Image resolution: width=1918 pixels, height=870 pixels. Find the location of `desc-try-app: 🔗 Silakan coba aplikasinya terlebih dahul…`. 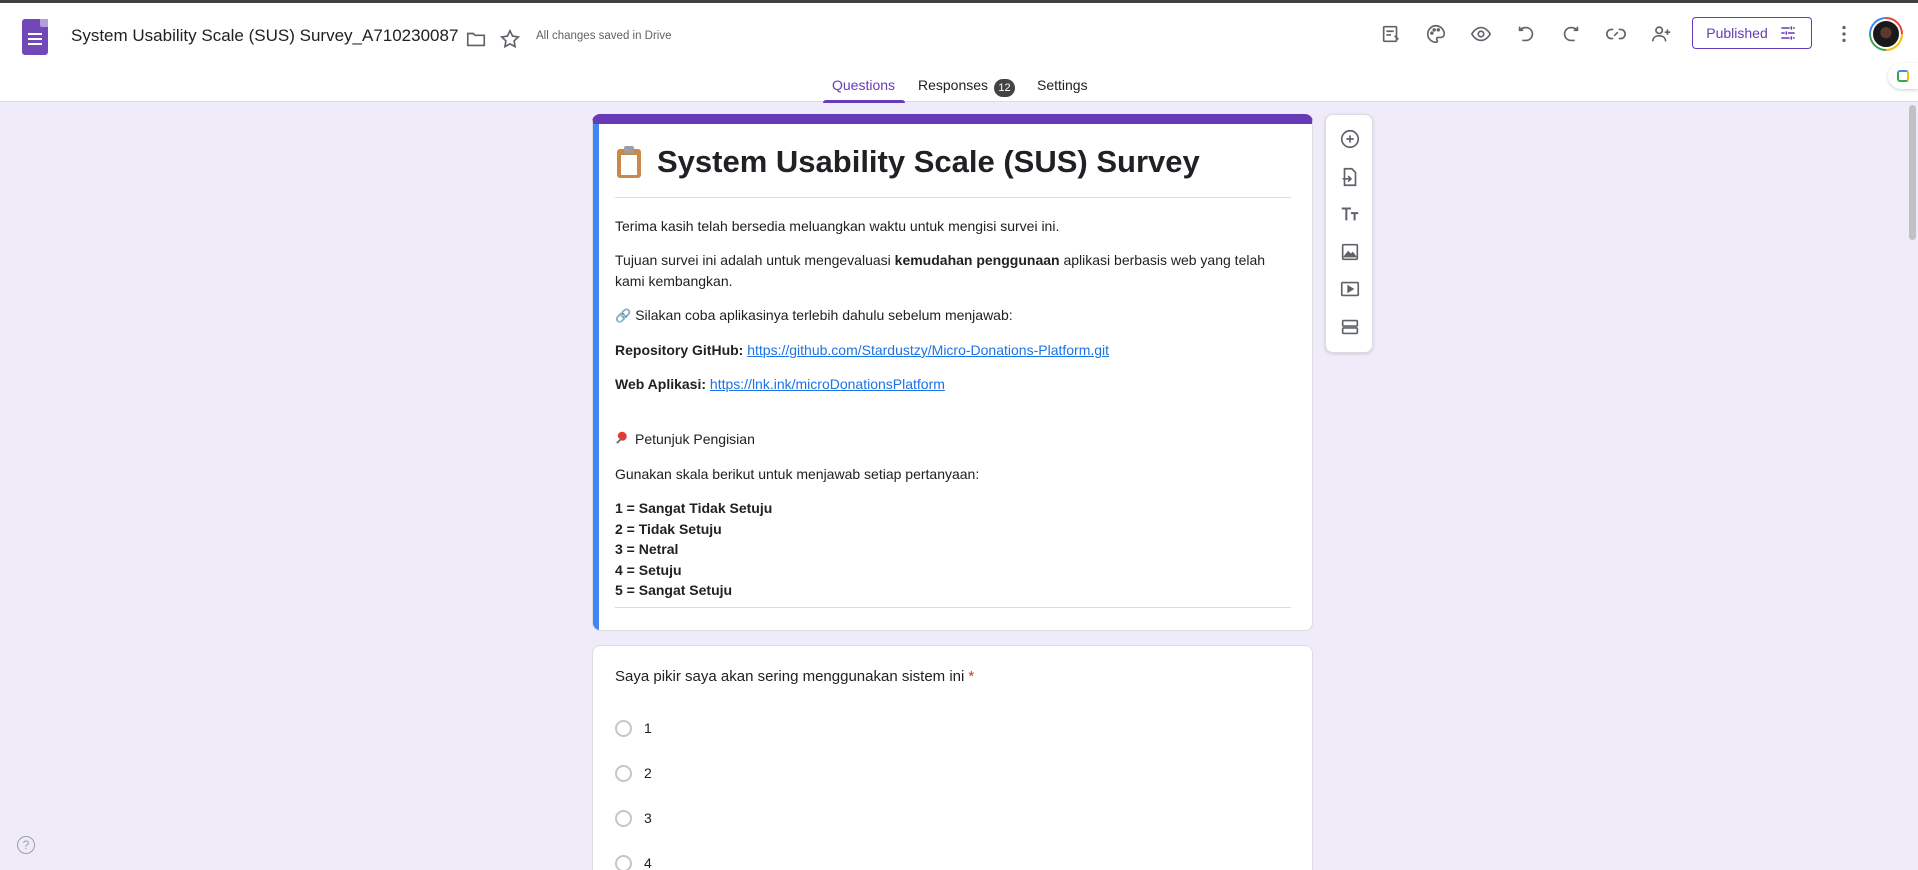

desc-try-app: 🔗 Silakan coba aplikasinya terlebih dahul… is located at coordinates (953, 315).